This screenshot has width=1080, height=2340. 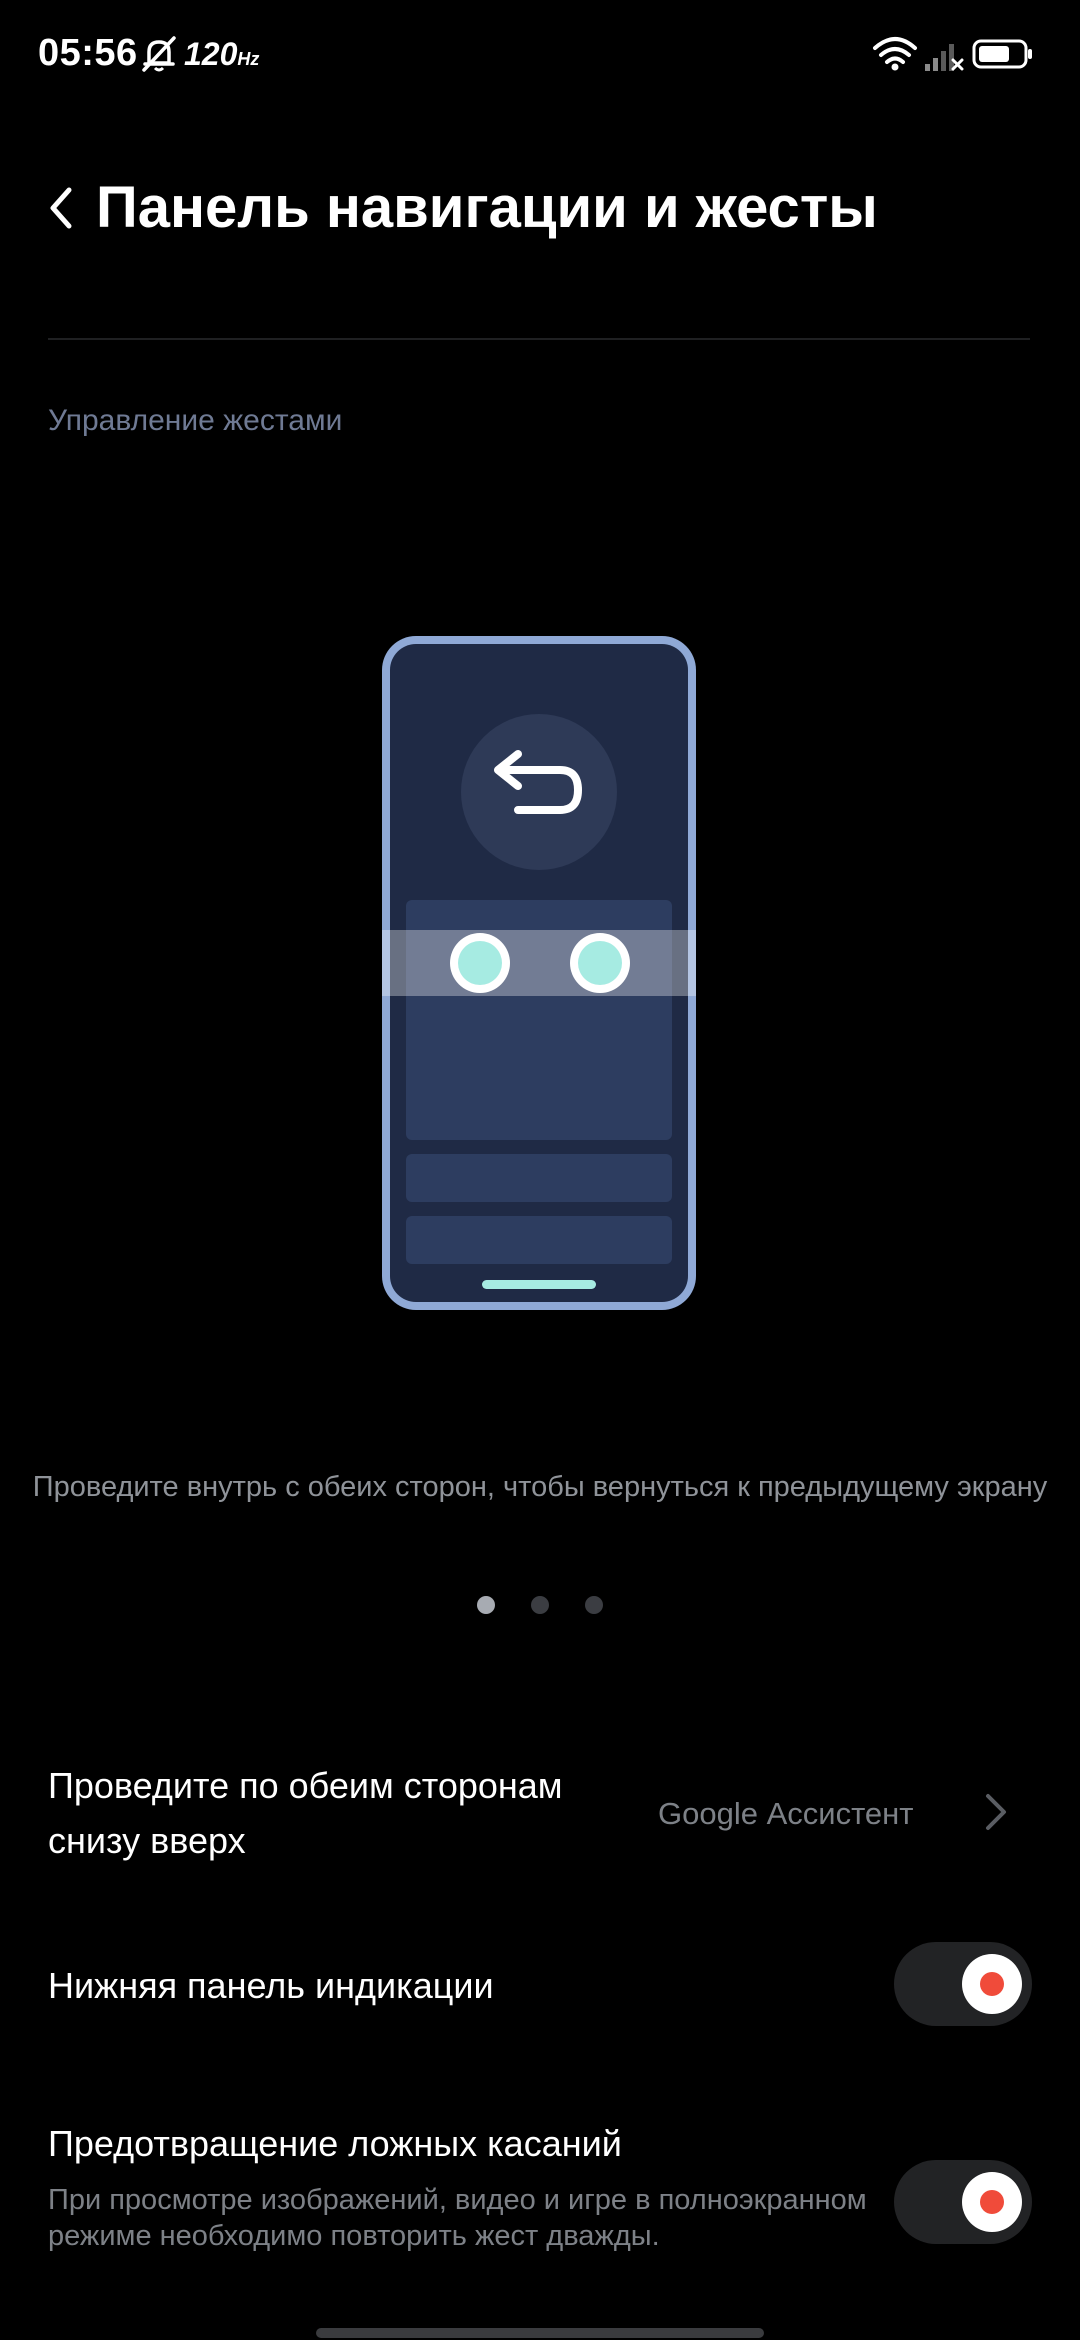 I want to click on wifi-icon, so click(x=895, y=54).